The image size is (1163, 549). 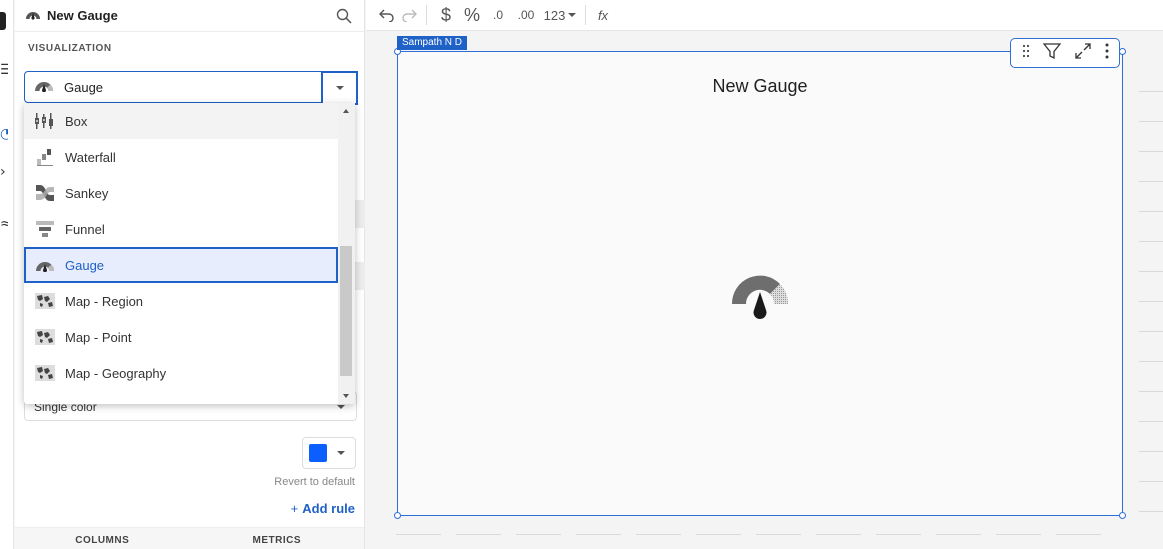 I want to click on visualization-select-toggle, so click(x=339, y=88).